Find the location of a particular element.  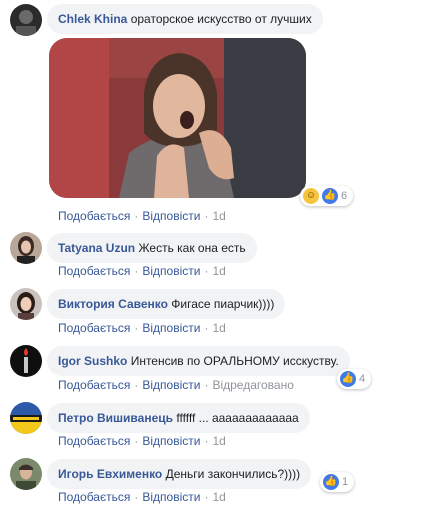

comment-bubble: Игорь Евхименко Деньги закончились?)))) is located at coordinates (179, 474).